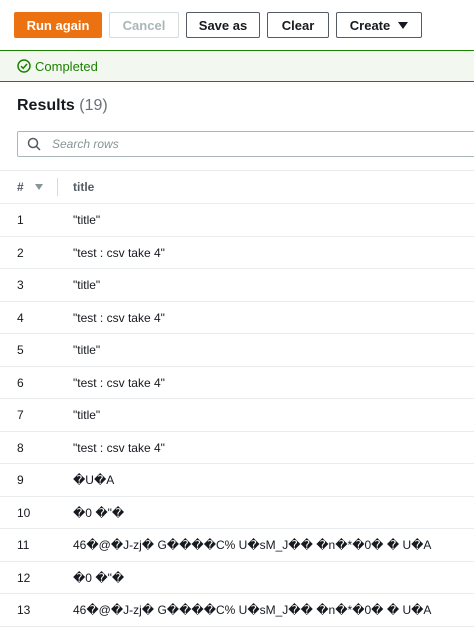  What do you see at coordinates (237, 253) in the screenshot?
I see `table-row: 2 "test : csv take 4"` at bounding box center [237, 253].